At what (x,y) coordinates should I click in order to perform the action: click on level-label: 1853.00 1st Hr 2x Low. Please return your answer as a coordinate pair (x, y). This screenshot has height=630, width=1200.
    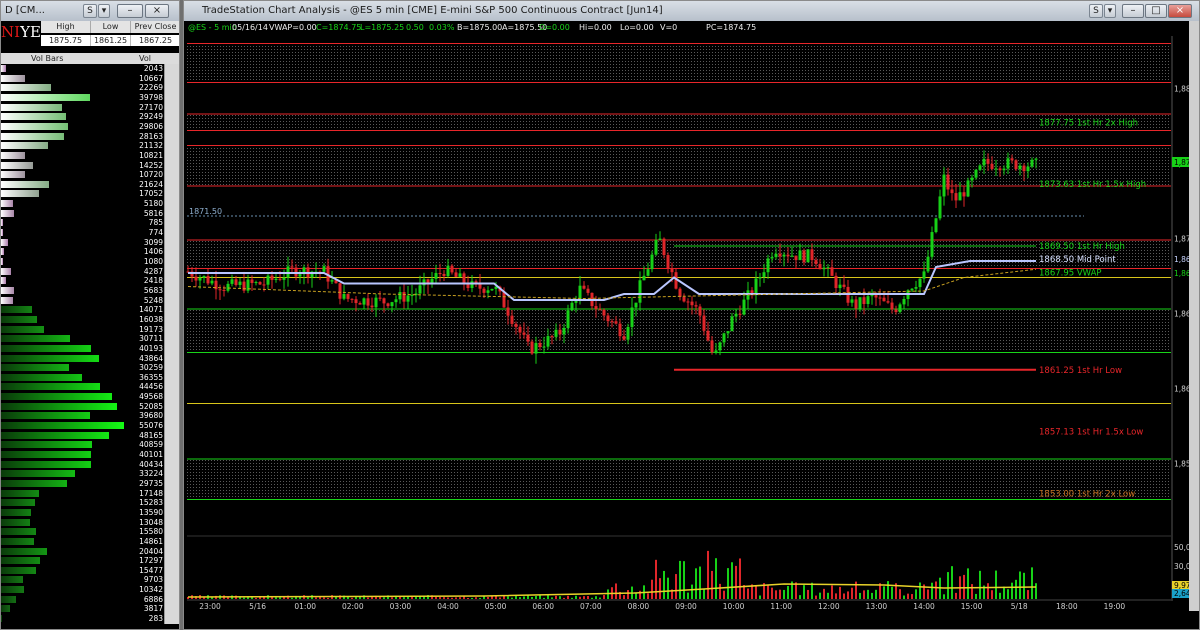
    Looking at the image, I should click on (1087, 495).